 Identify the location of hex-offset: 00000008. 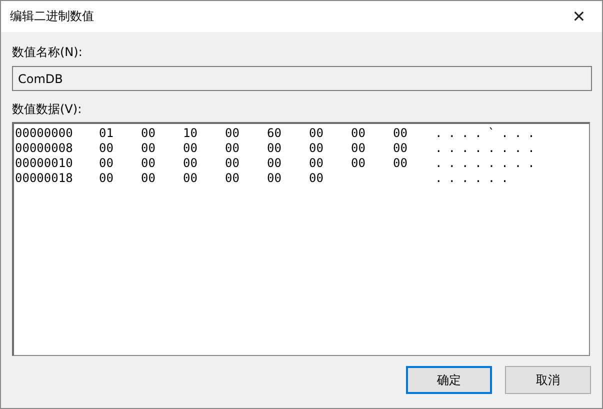
(44, 148).